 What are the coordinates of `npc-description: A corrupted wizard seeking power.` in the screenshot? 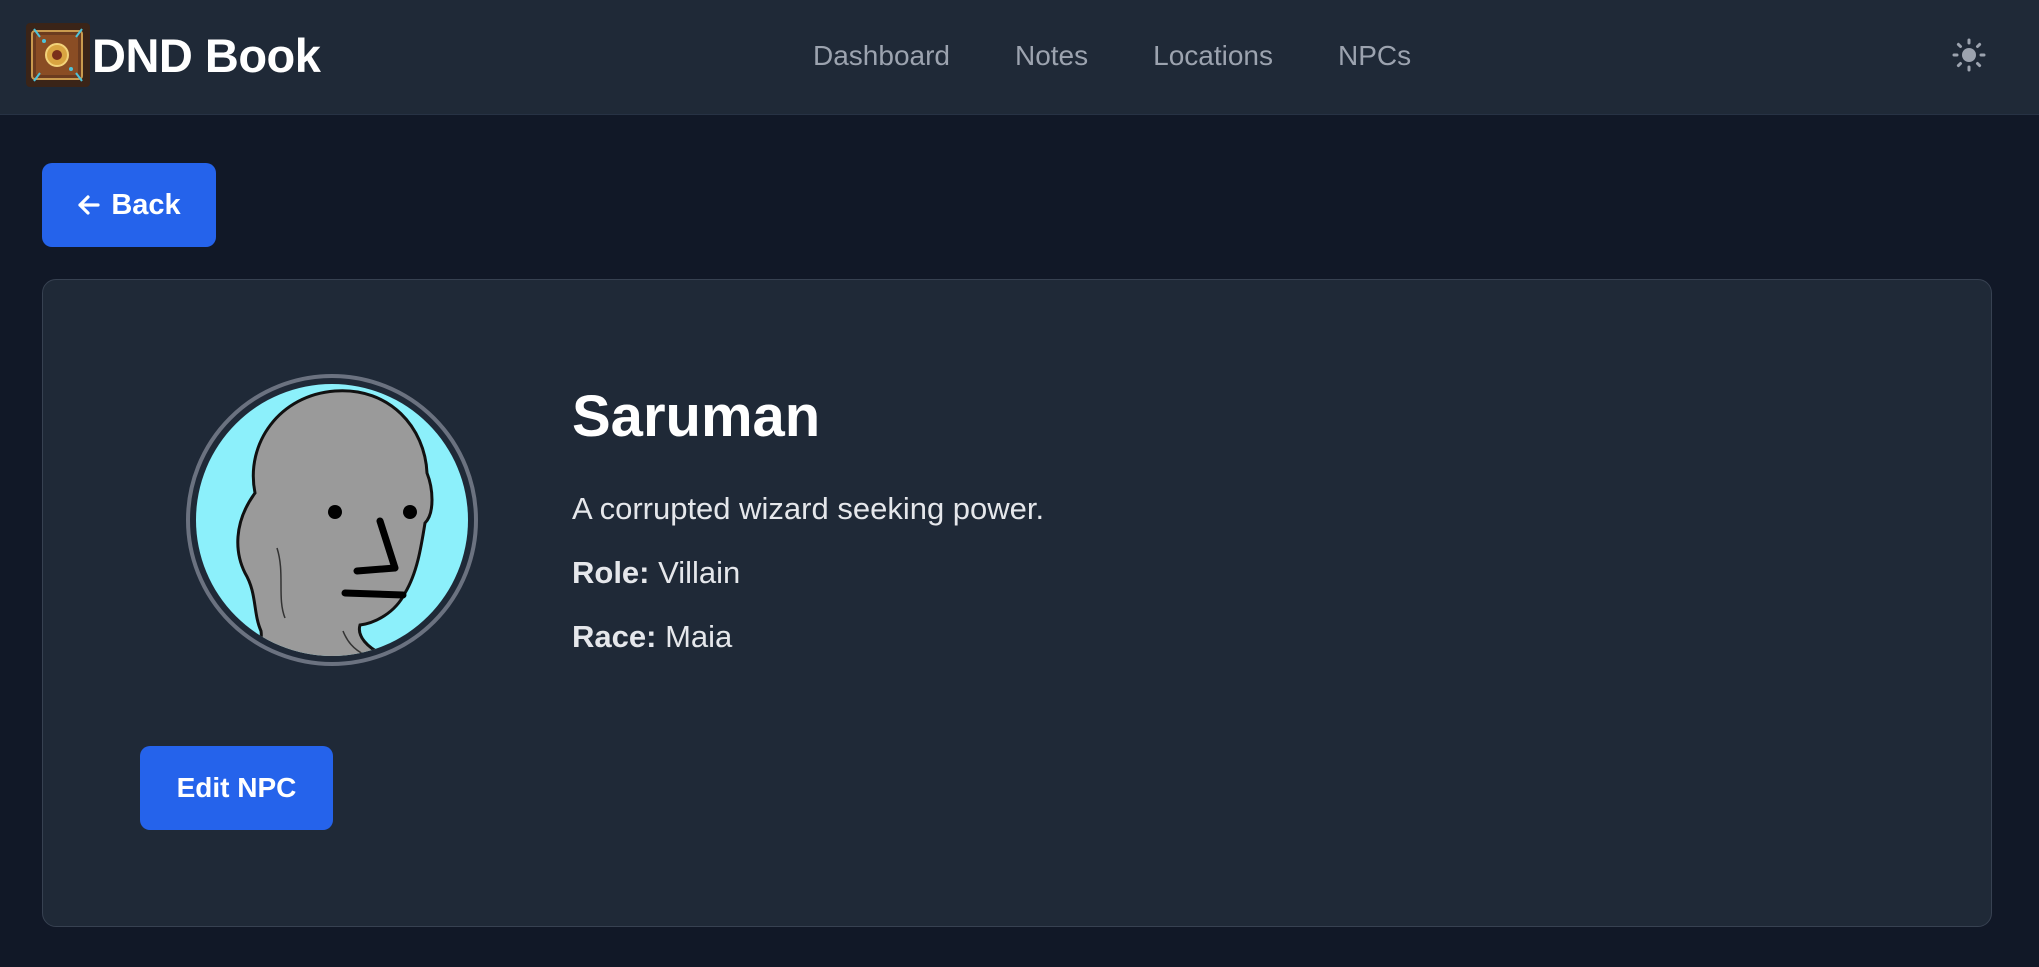 It's located at (808, 508).